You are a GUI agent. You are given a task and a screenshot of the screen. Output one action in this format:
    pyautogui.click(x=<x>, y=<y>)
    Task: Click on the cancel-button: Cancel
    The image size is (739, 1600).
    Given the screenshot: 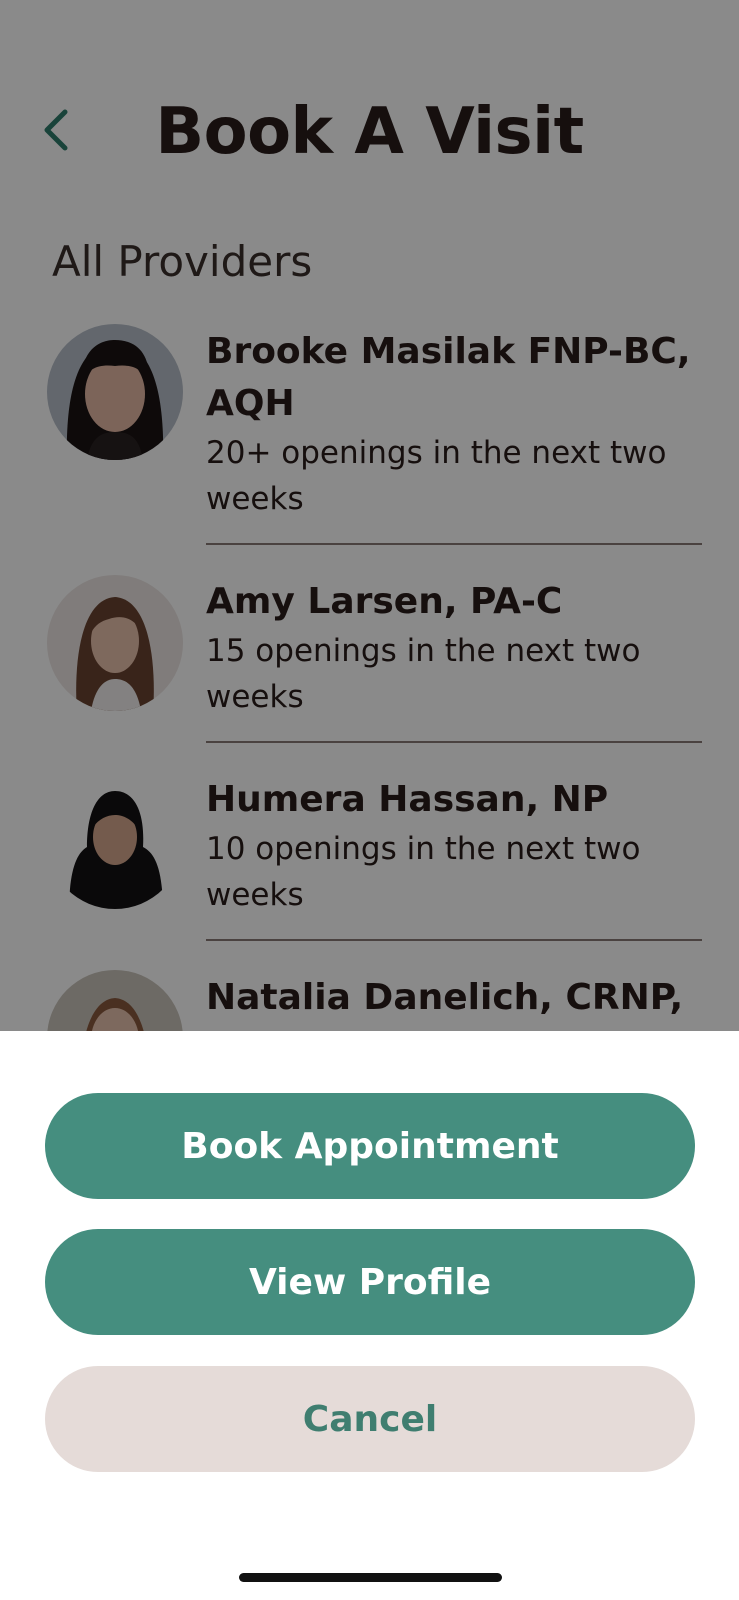 What is the action you would take?
    pyautogui.click(x=370, y=1419)
    